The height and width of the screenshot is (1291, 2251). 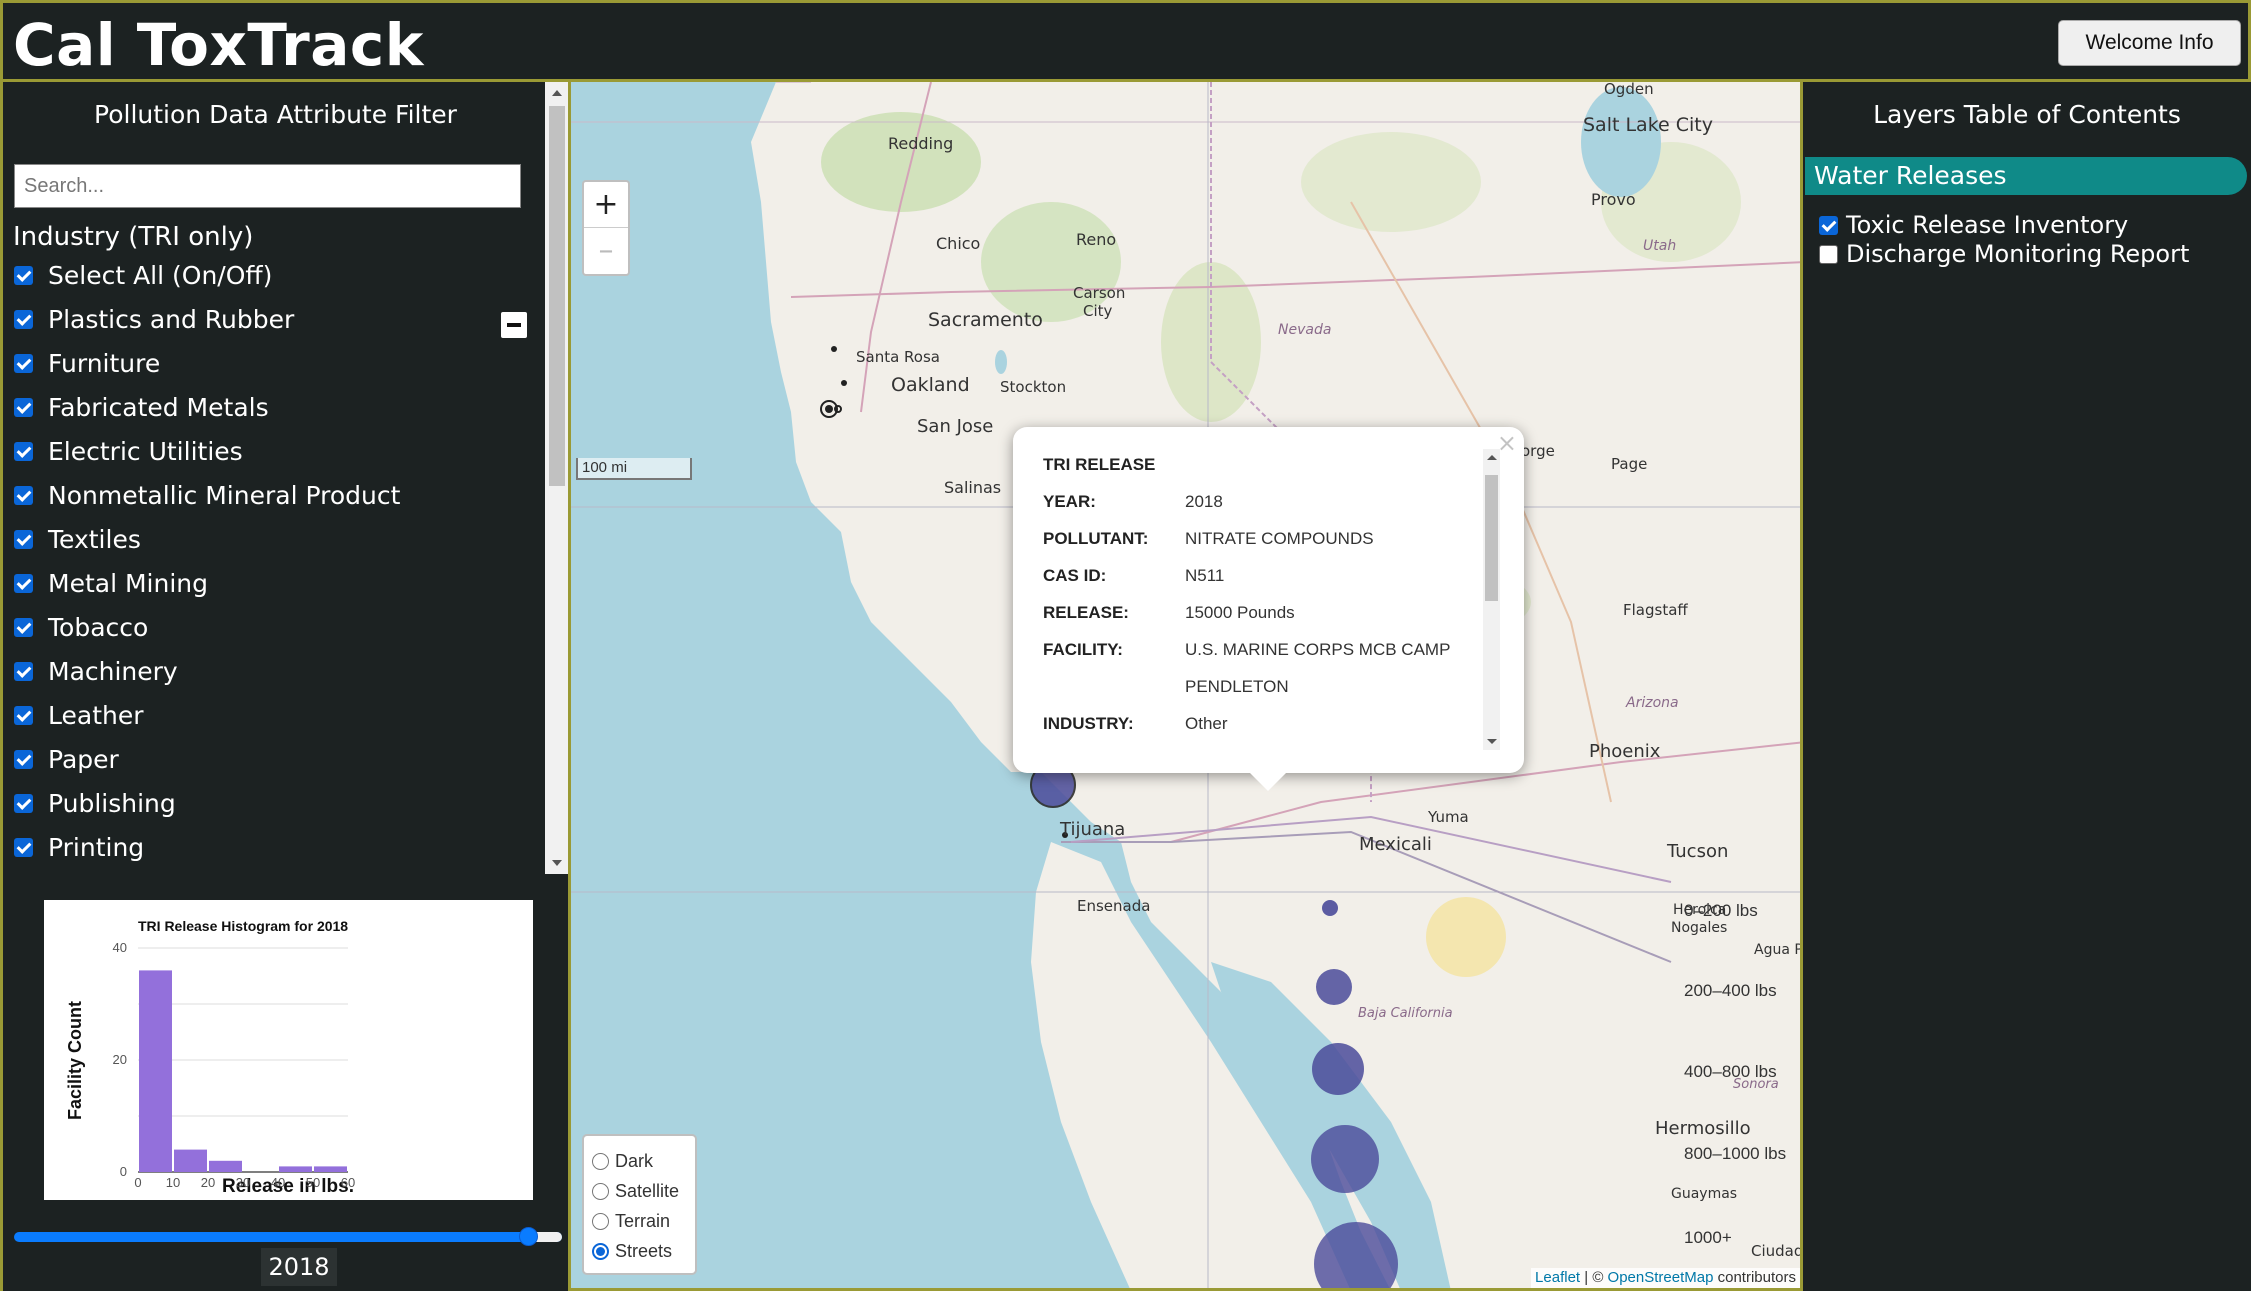 What do you see at coordinates (128, 583) in the screenshot?
I see `filter-item-label: Metal Mining` at bounding box center [128, 583].